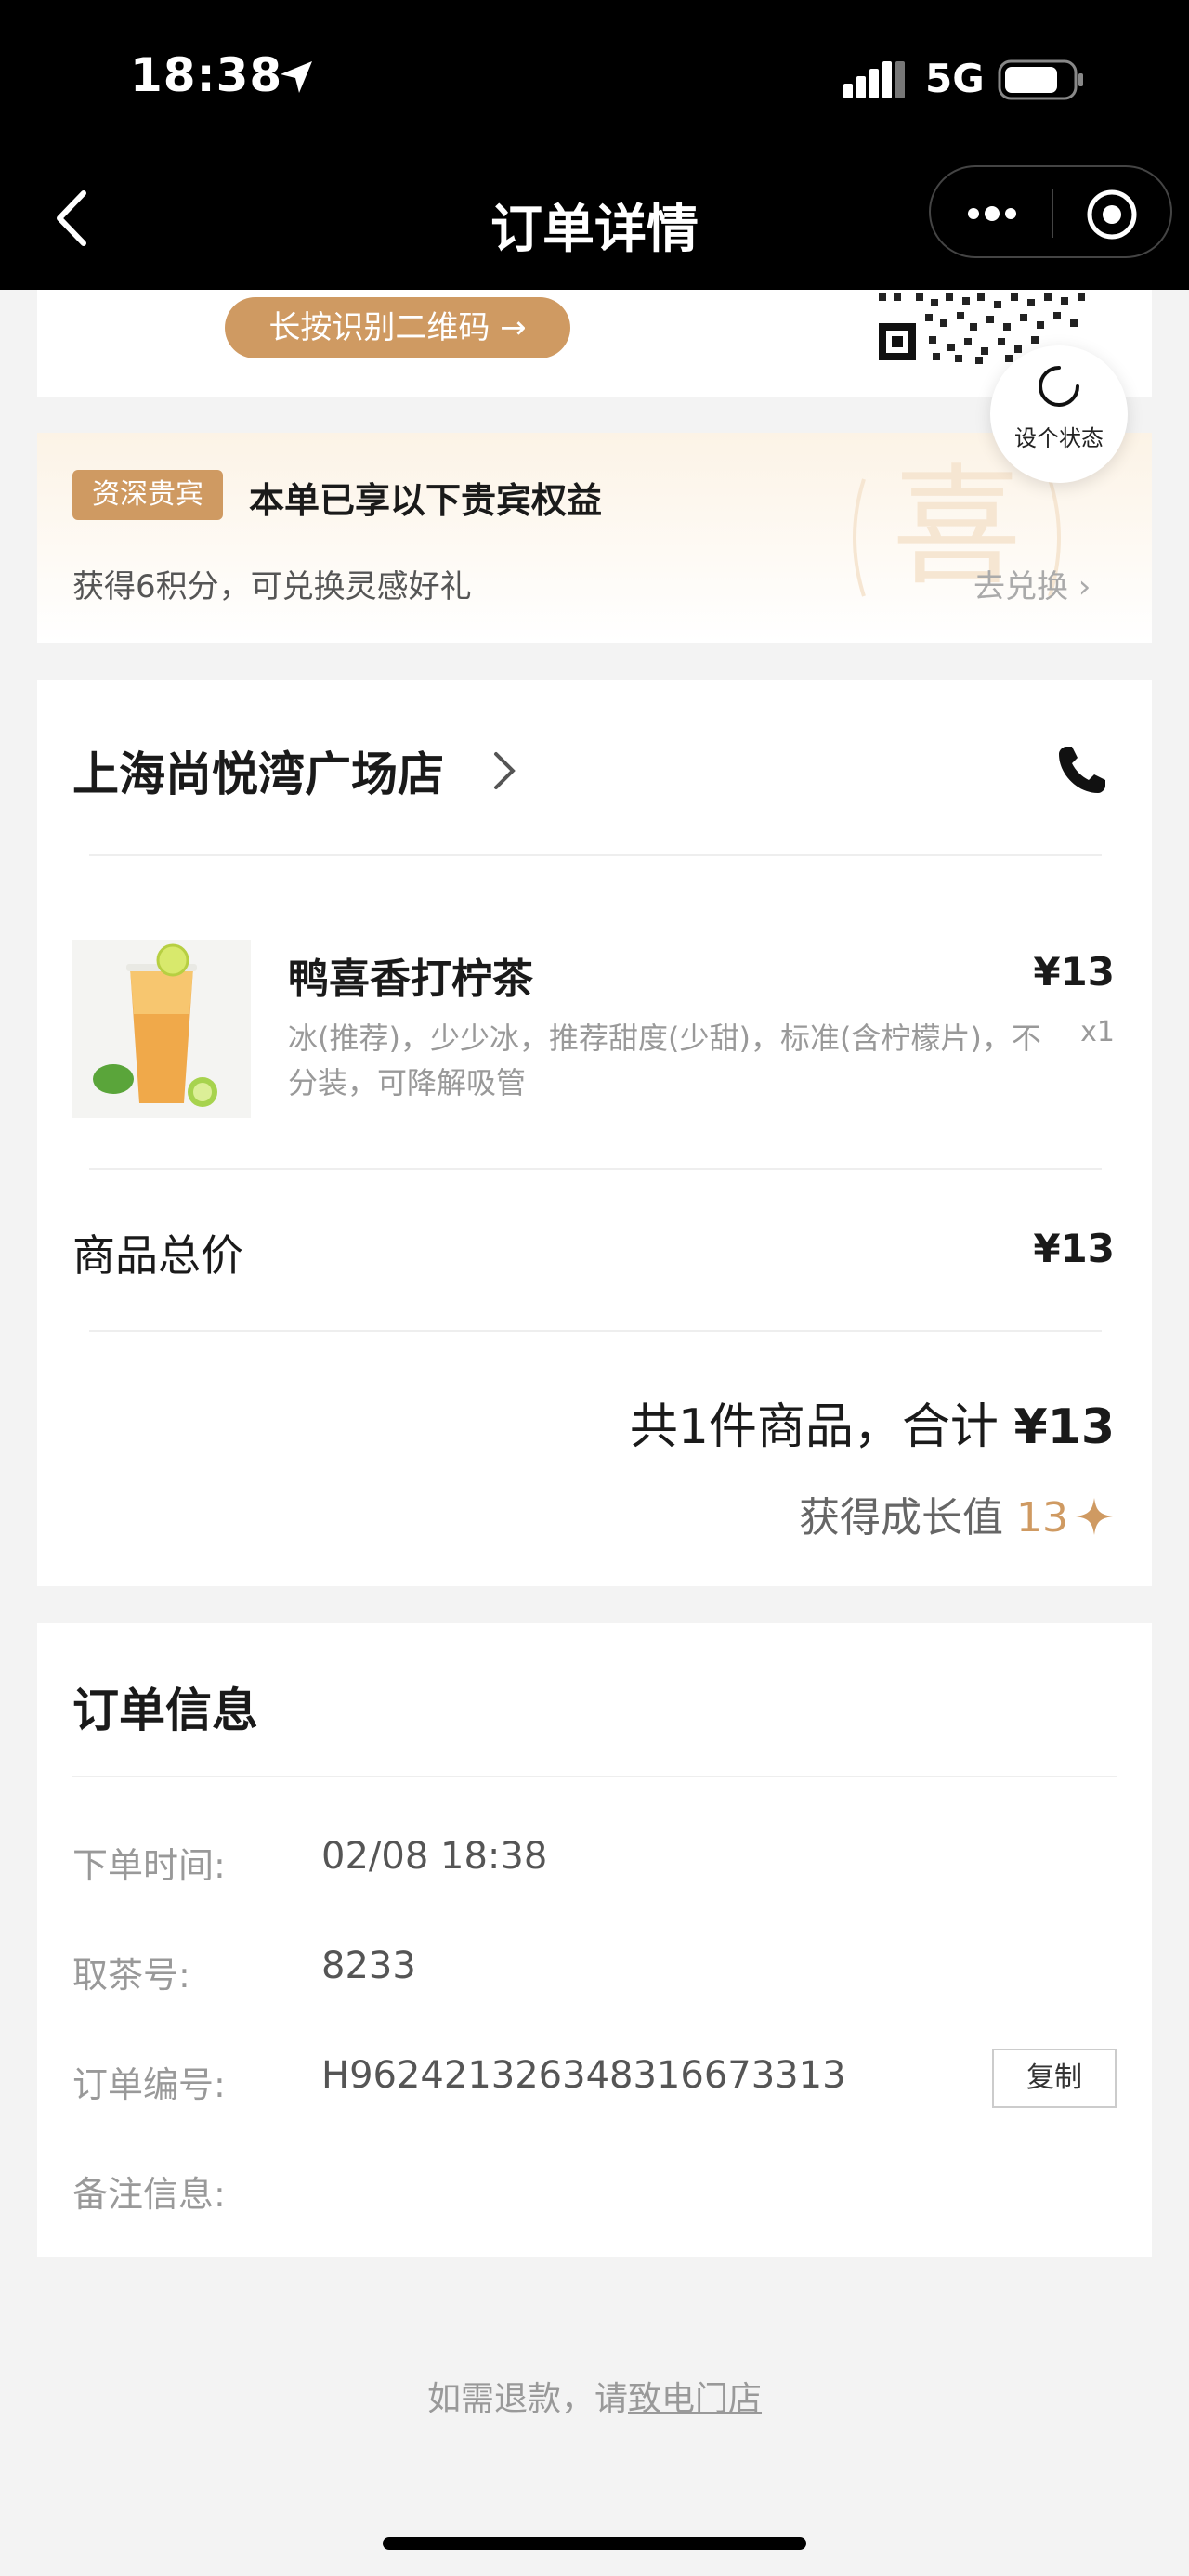  What do you see at coordinates (1054, 2078) in the screenshot?
I see `copy-button: 复制` at bounding box center [1054, 2078].